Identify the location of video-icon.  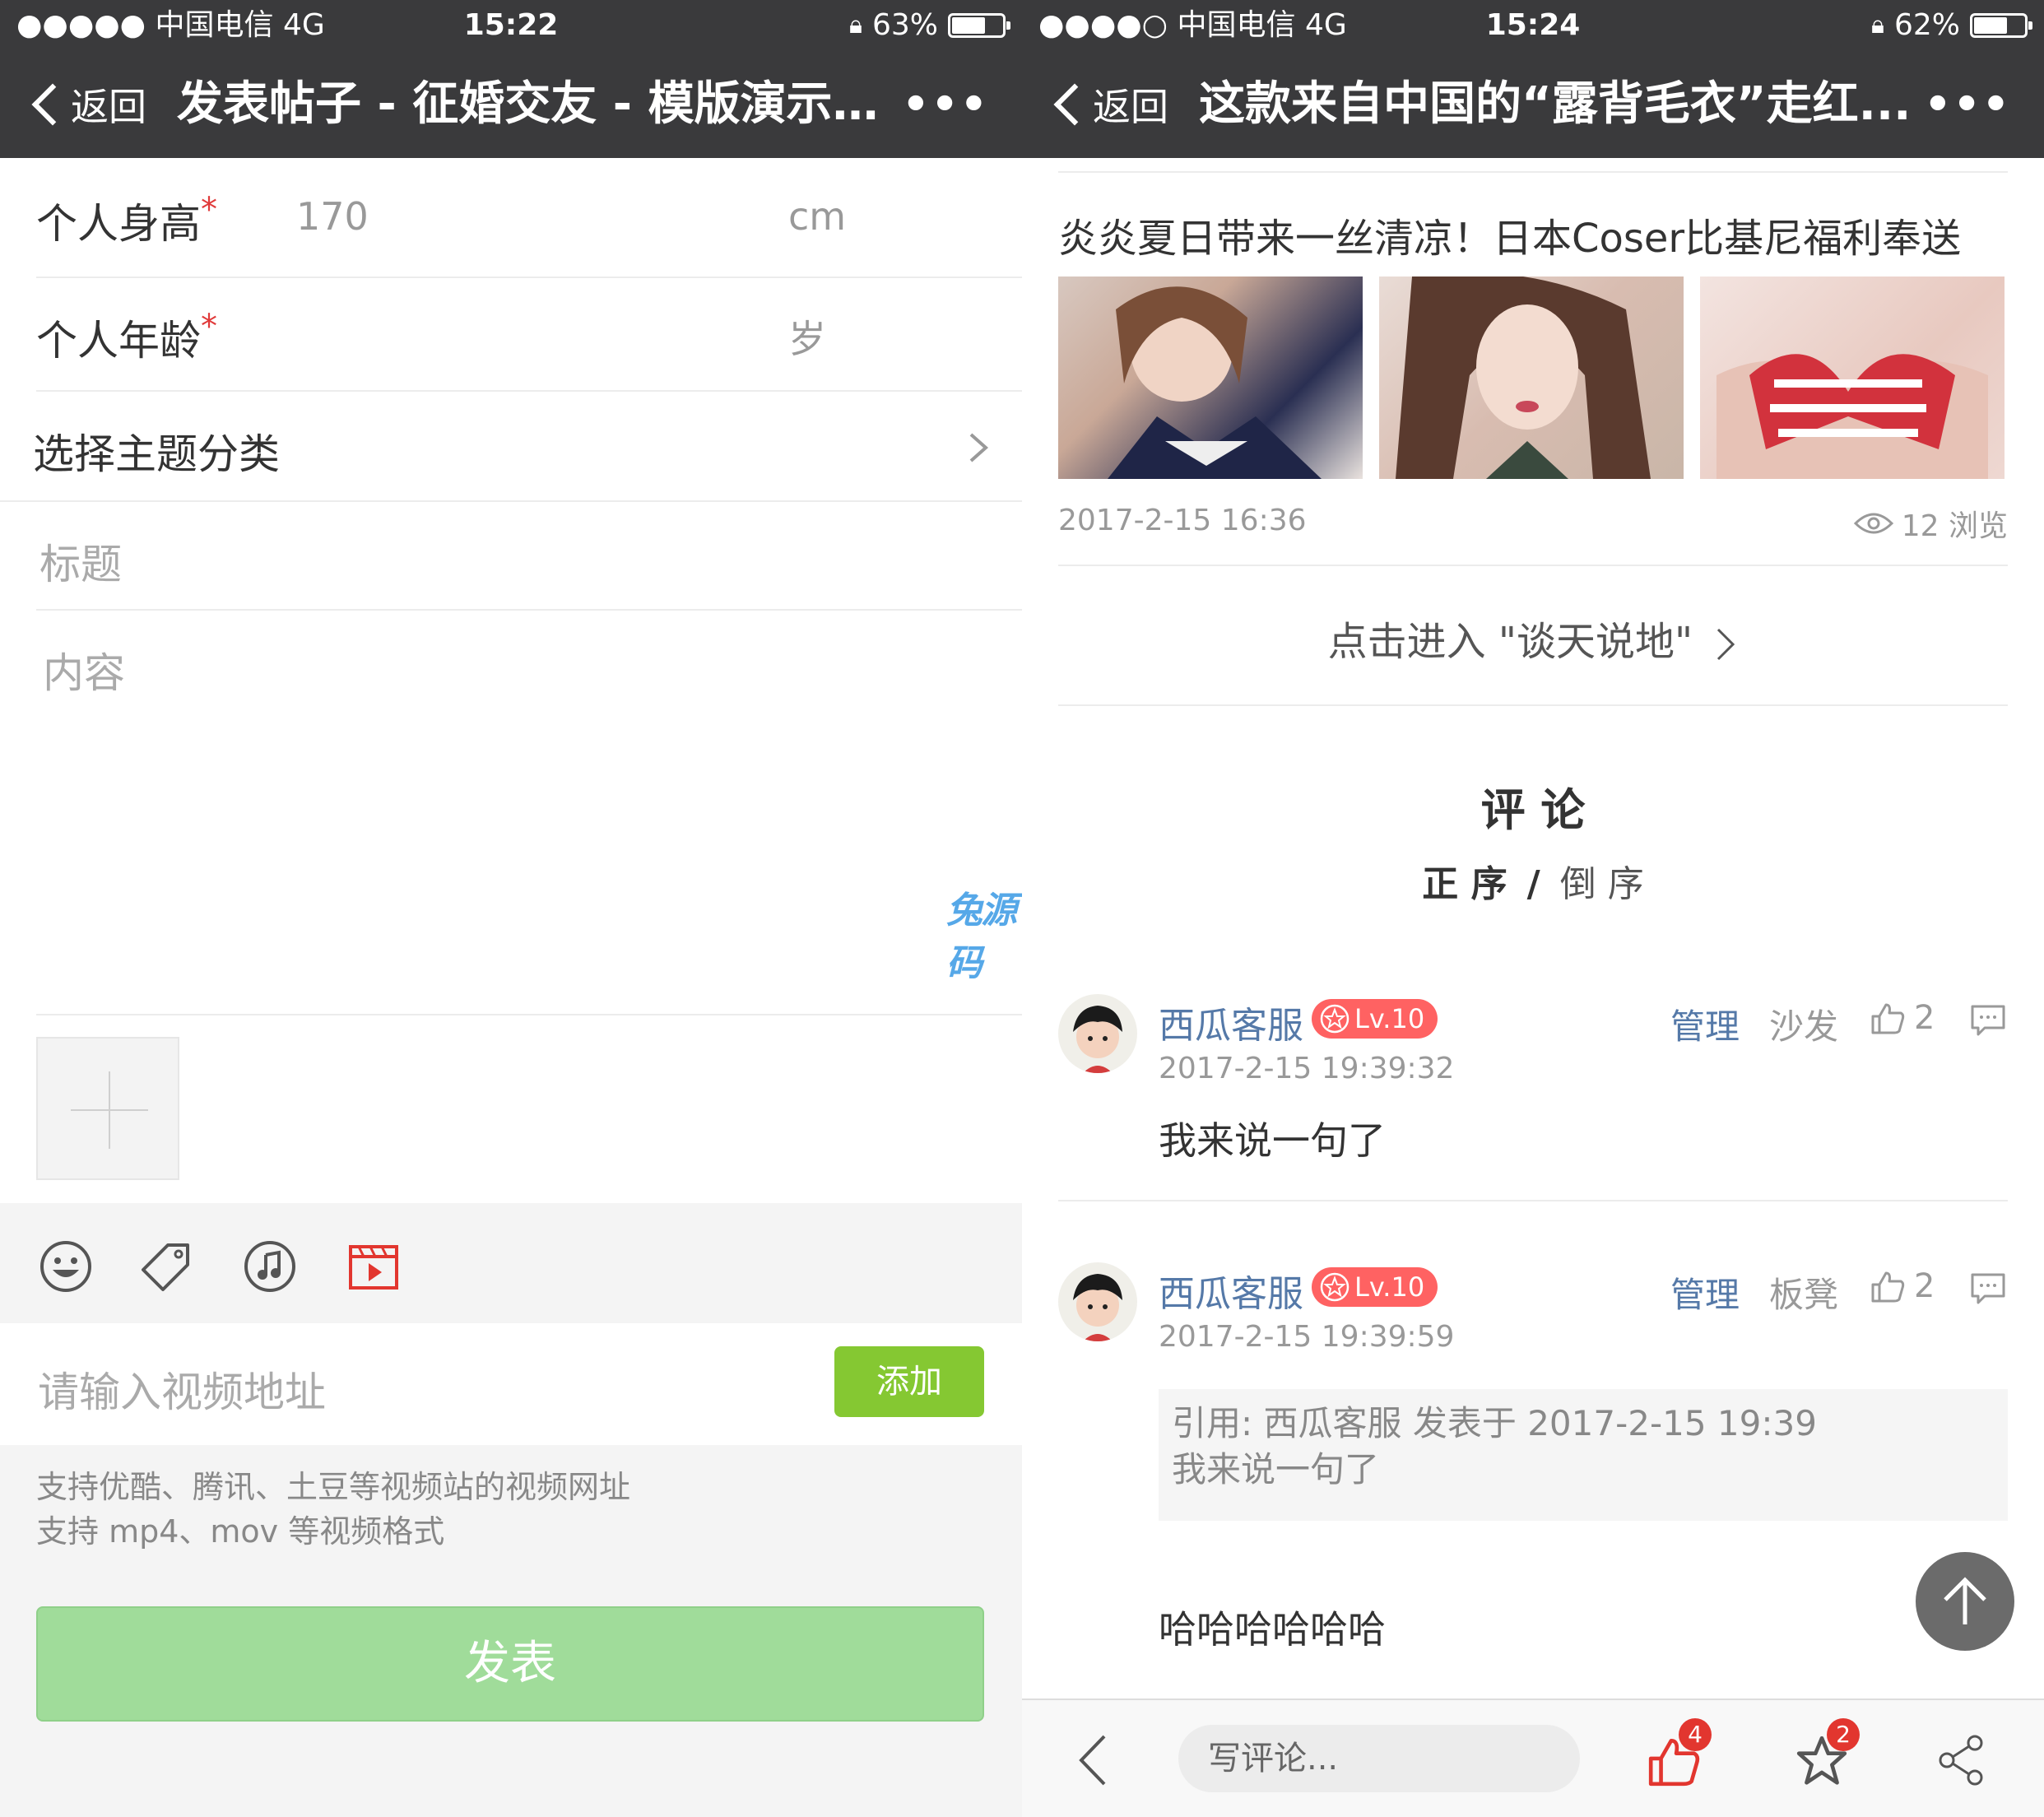
(373, 1266).